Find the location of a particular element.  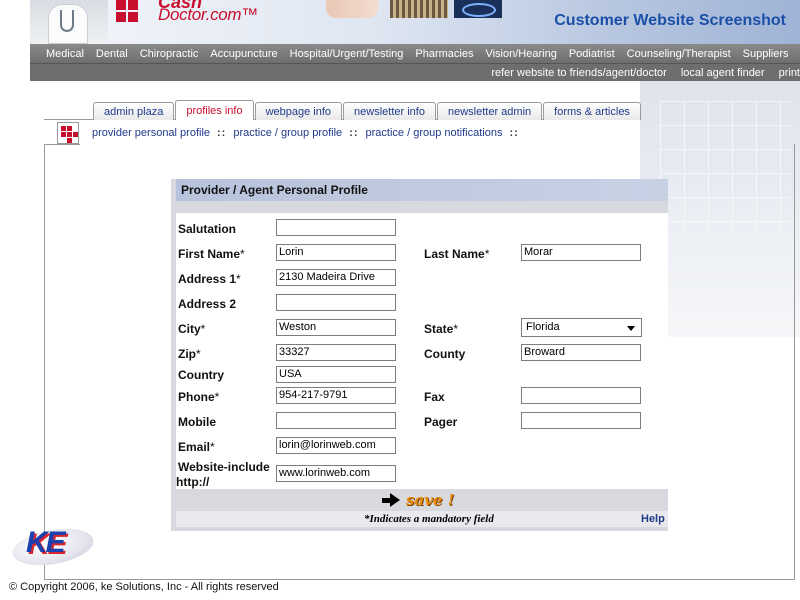

mobile-label: Mobile is located at coordinates (197, 422).